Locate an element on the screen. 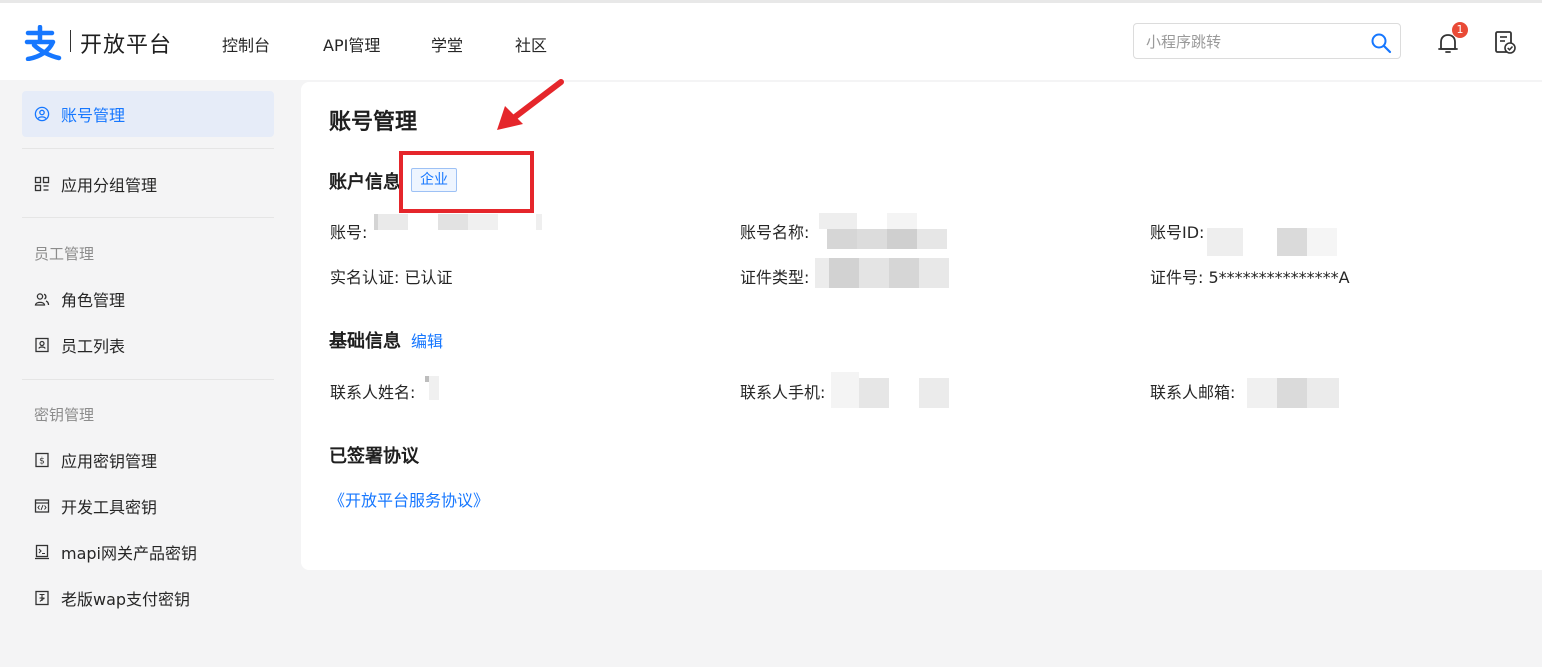 This screenshot has height=667, width=1542. cert-no-label: 证件号: is located at coordinates (1177, 277).